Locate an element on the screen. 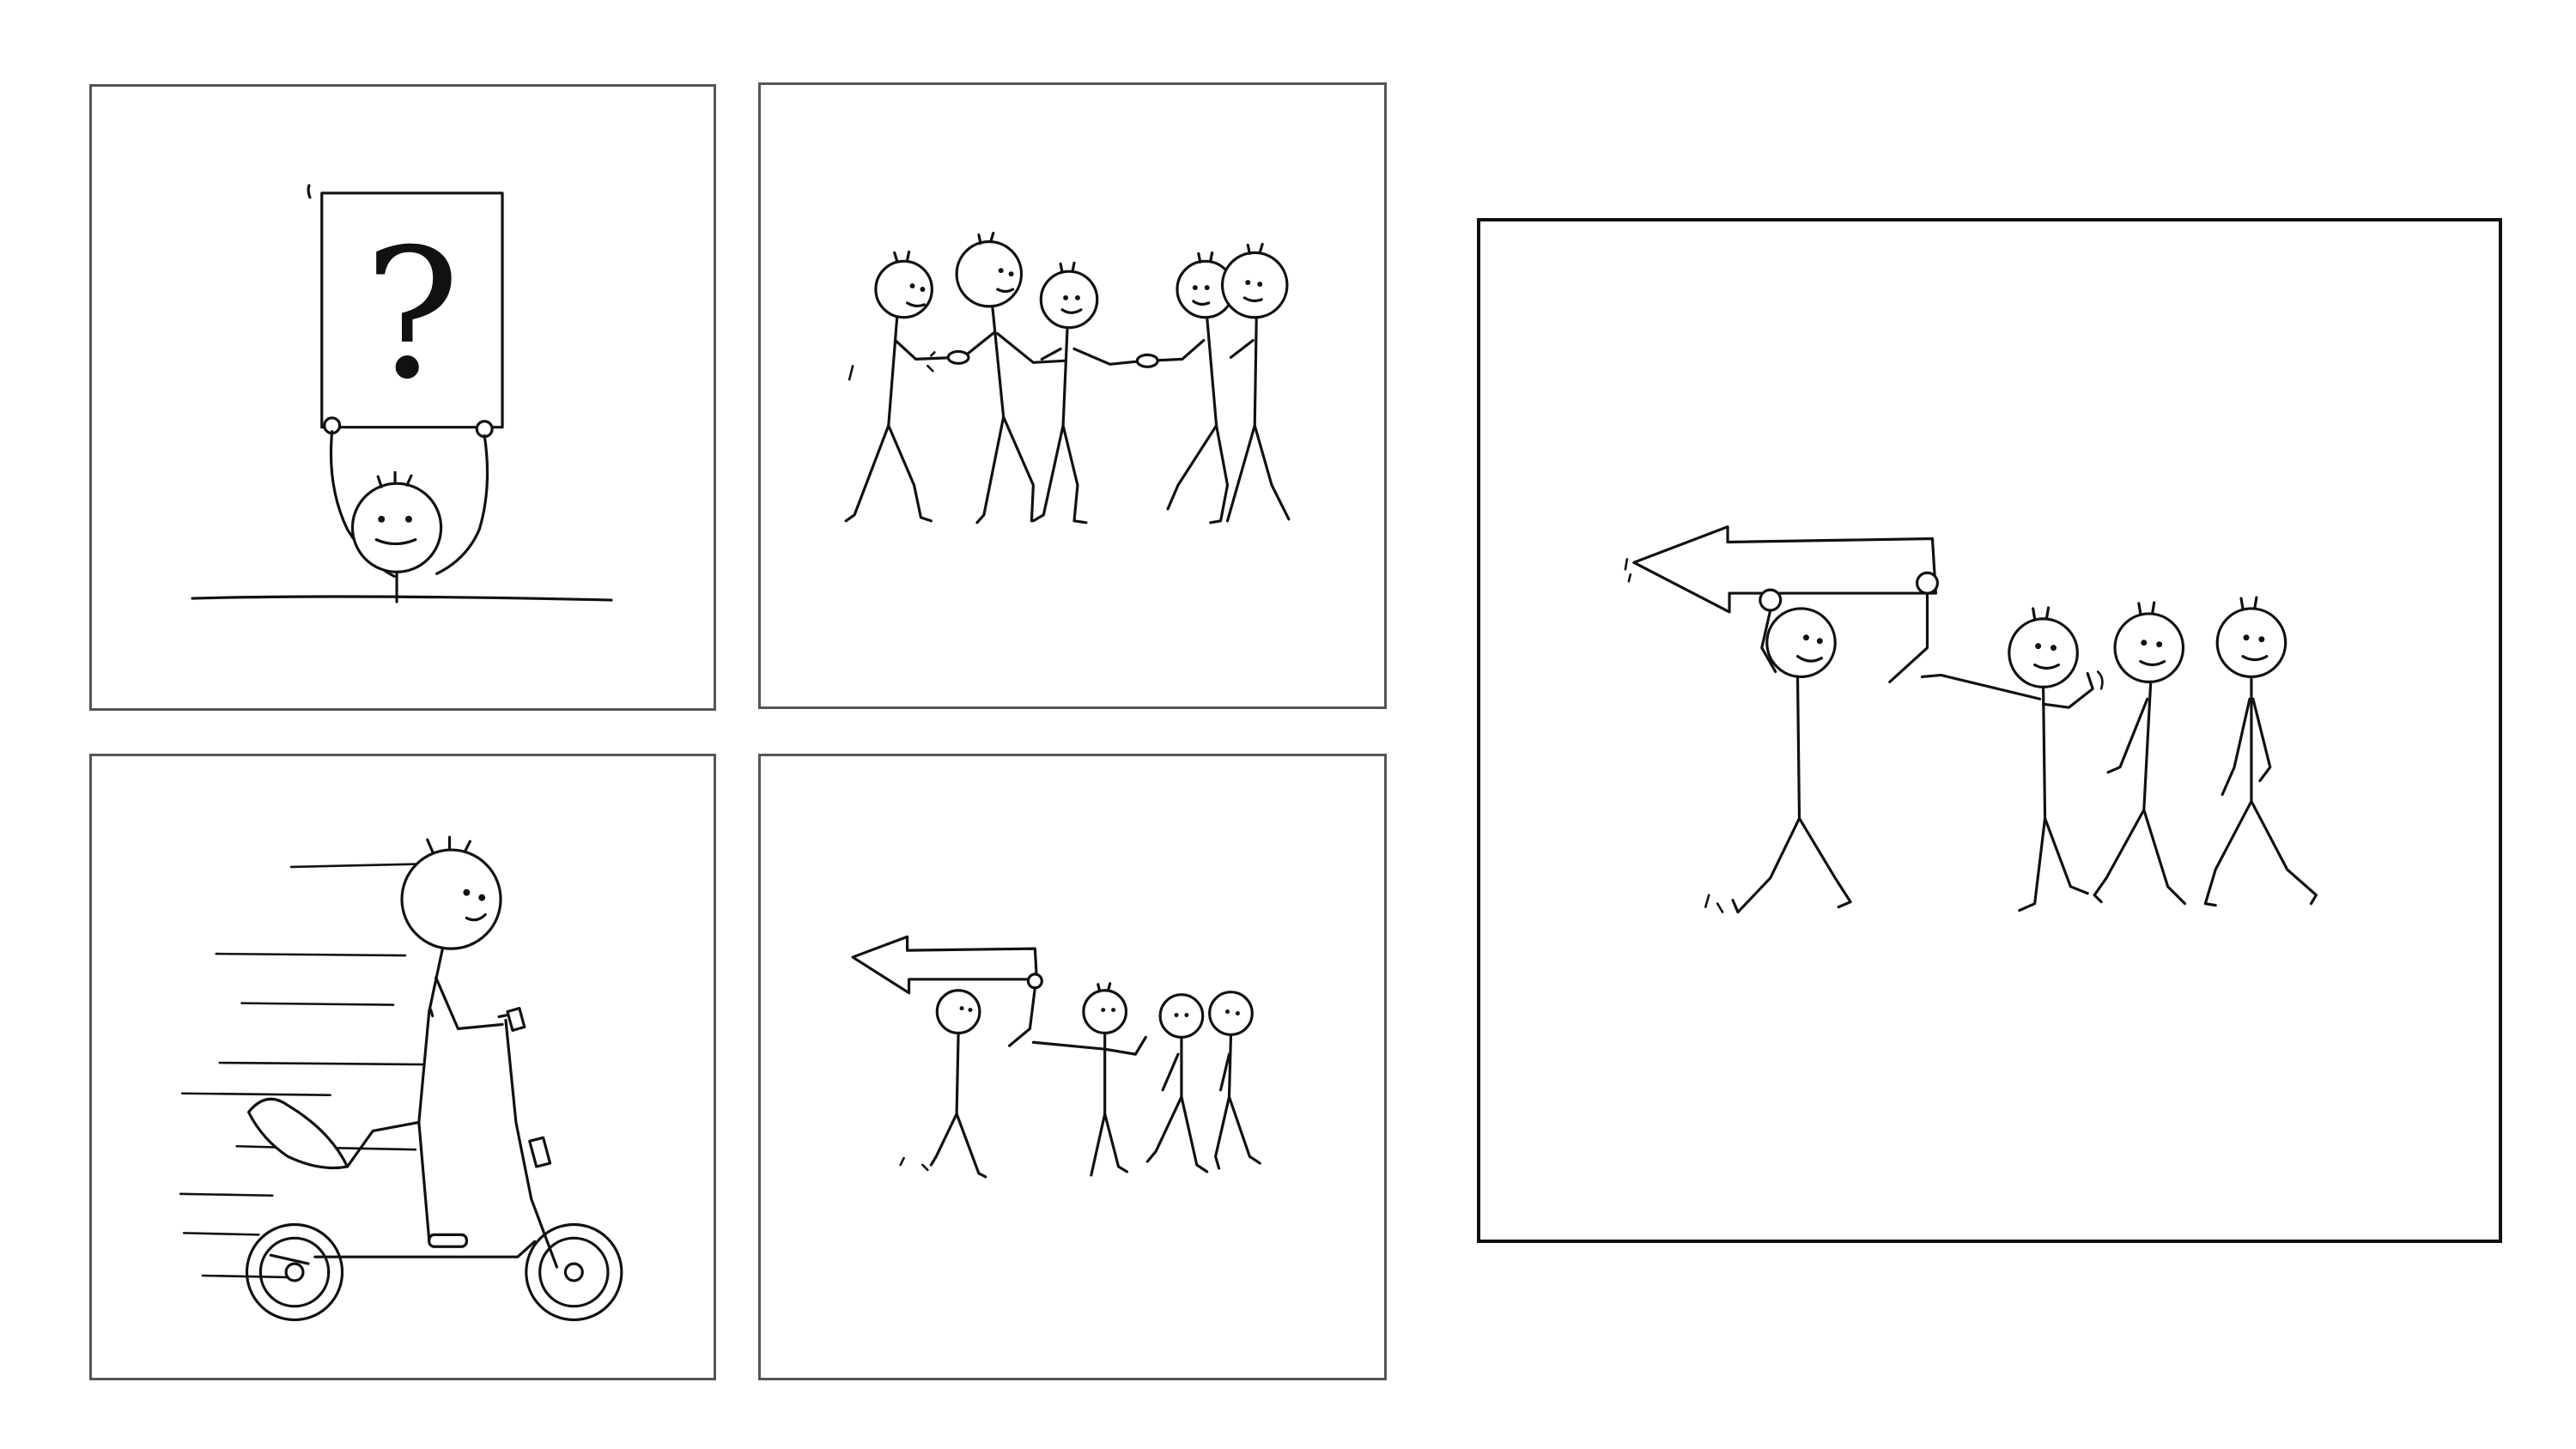 This screenshot has width=2576, height=1449. panel-group-holding-hands is located at coordinates (1072, 395).